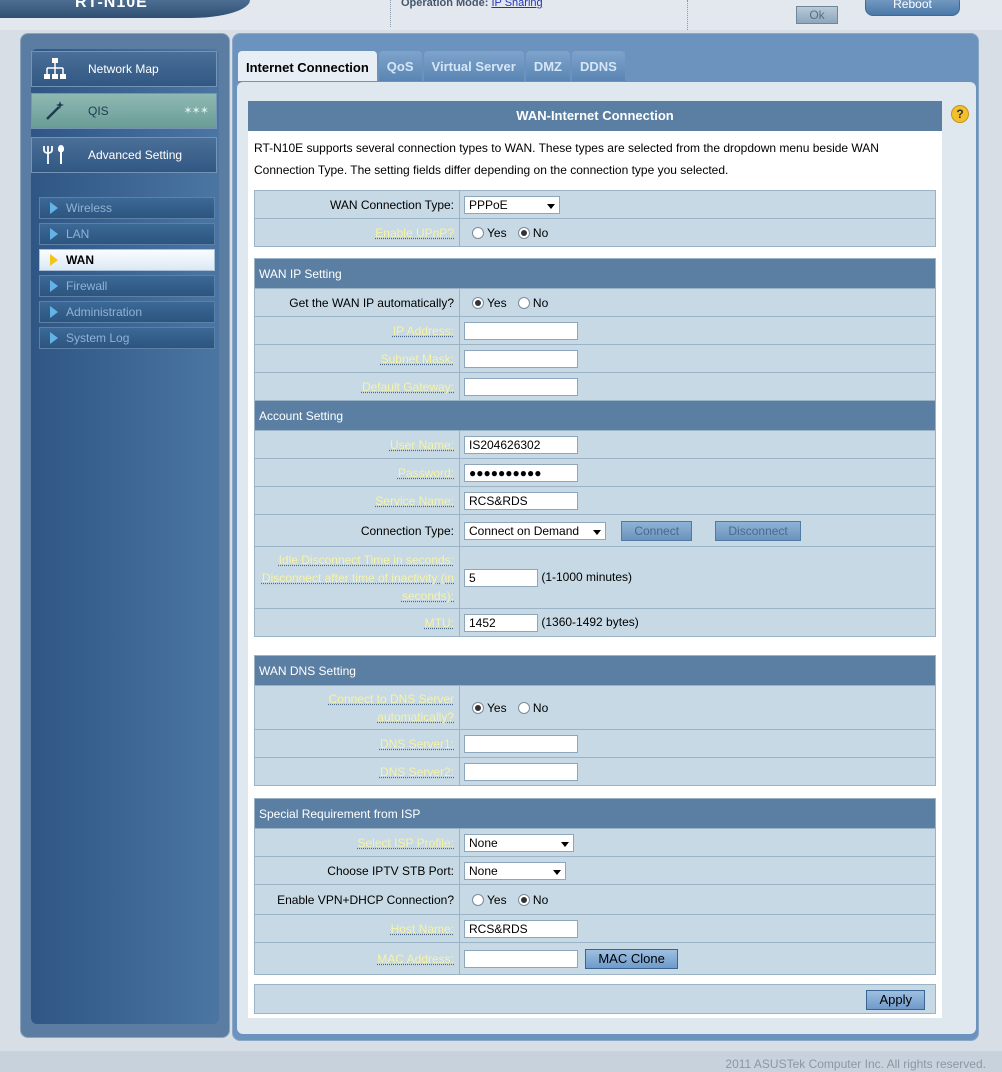 This screenshot has width=1002, height=1072. I want to click on isp-profile-label: Select ISP Profile:, so click(406, 842).